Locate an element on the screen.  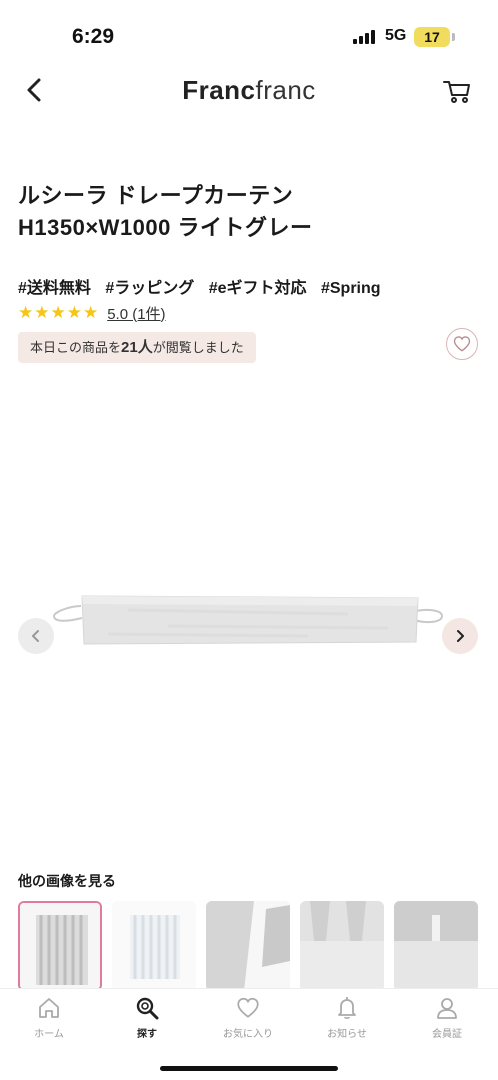
network-label: 5G is located at coordinates (396, 35).